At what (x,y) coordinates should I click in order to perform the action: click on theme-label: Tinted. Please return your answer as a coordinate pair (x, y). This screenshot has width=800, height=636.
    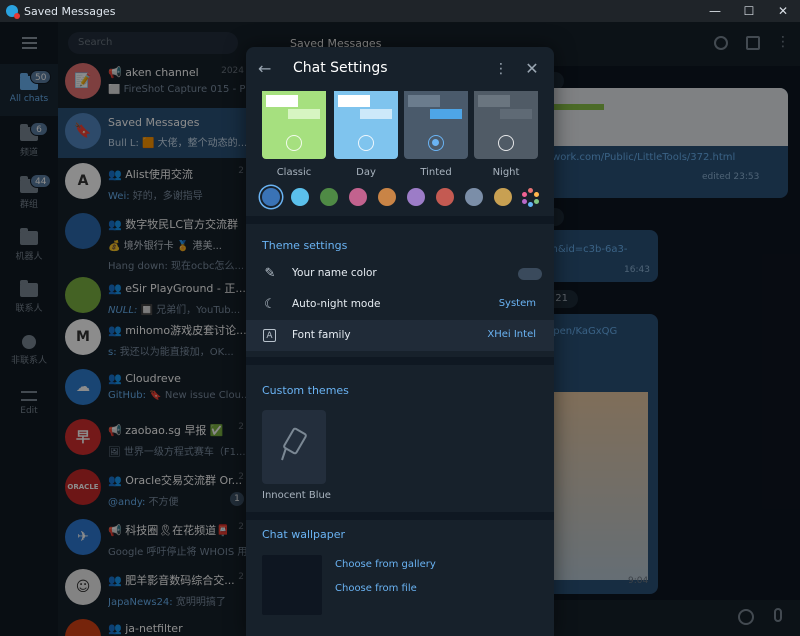
    Looking at the image, I should click on (436, 172).